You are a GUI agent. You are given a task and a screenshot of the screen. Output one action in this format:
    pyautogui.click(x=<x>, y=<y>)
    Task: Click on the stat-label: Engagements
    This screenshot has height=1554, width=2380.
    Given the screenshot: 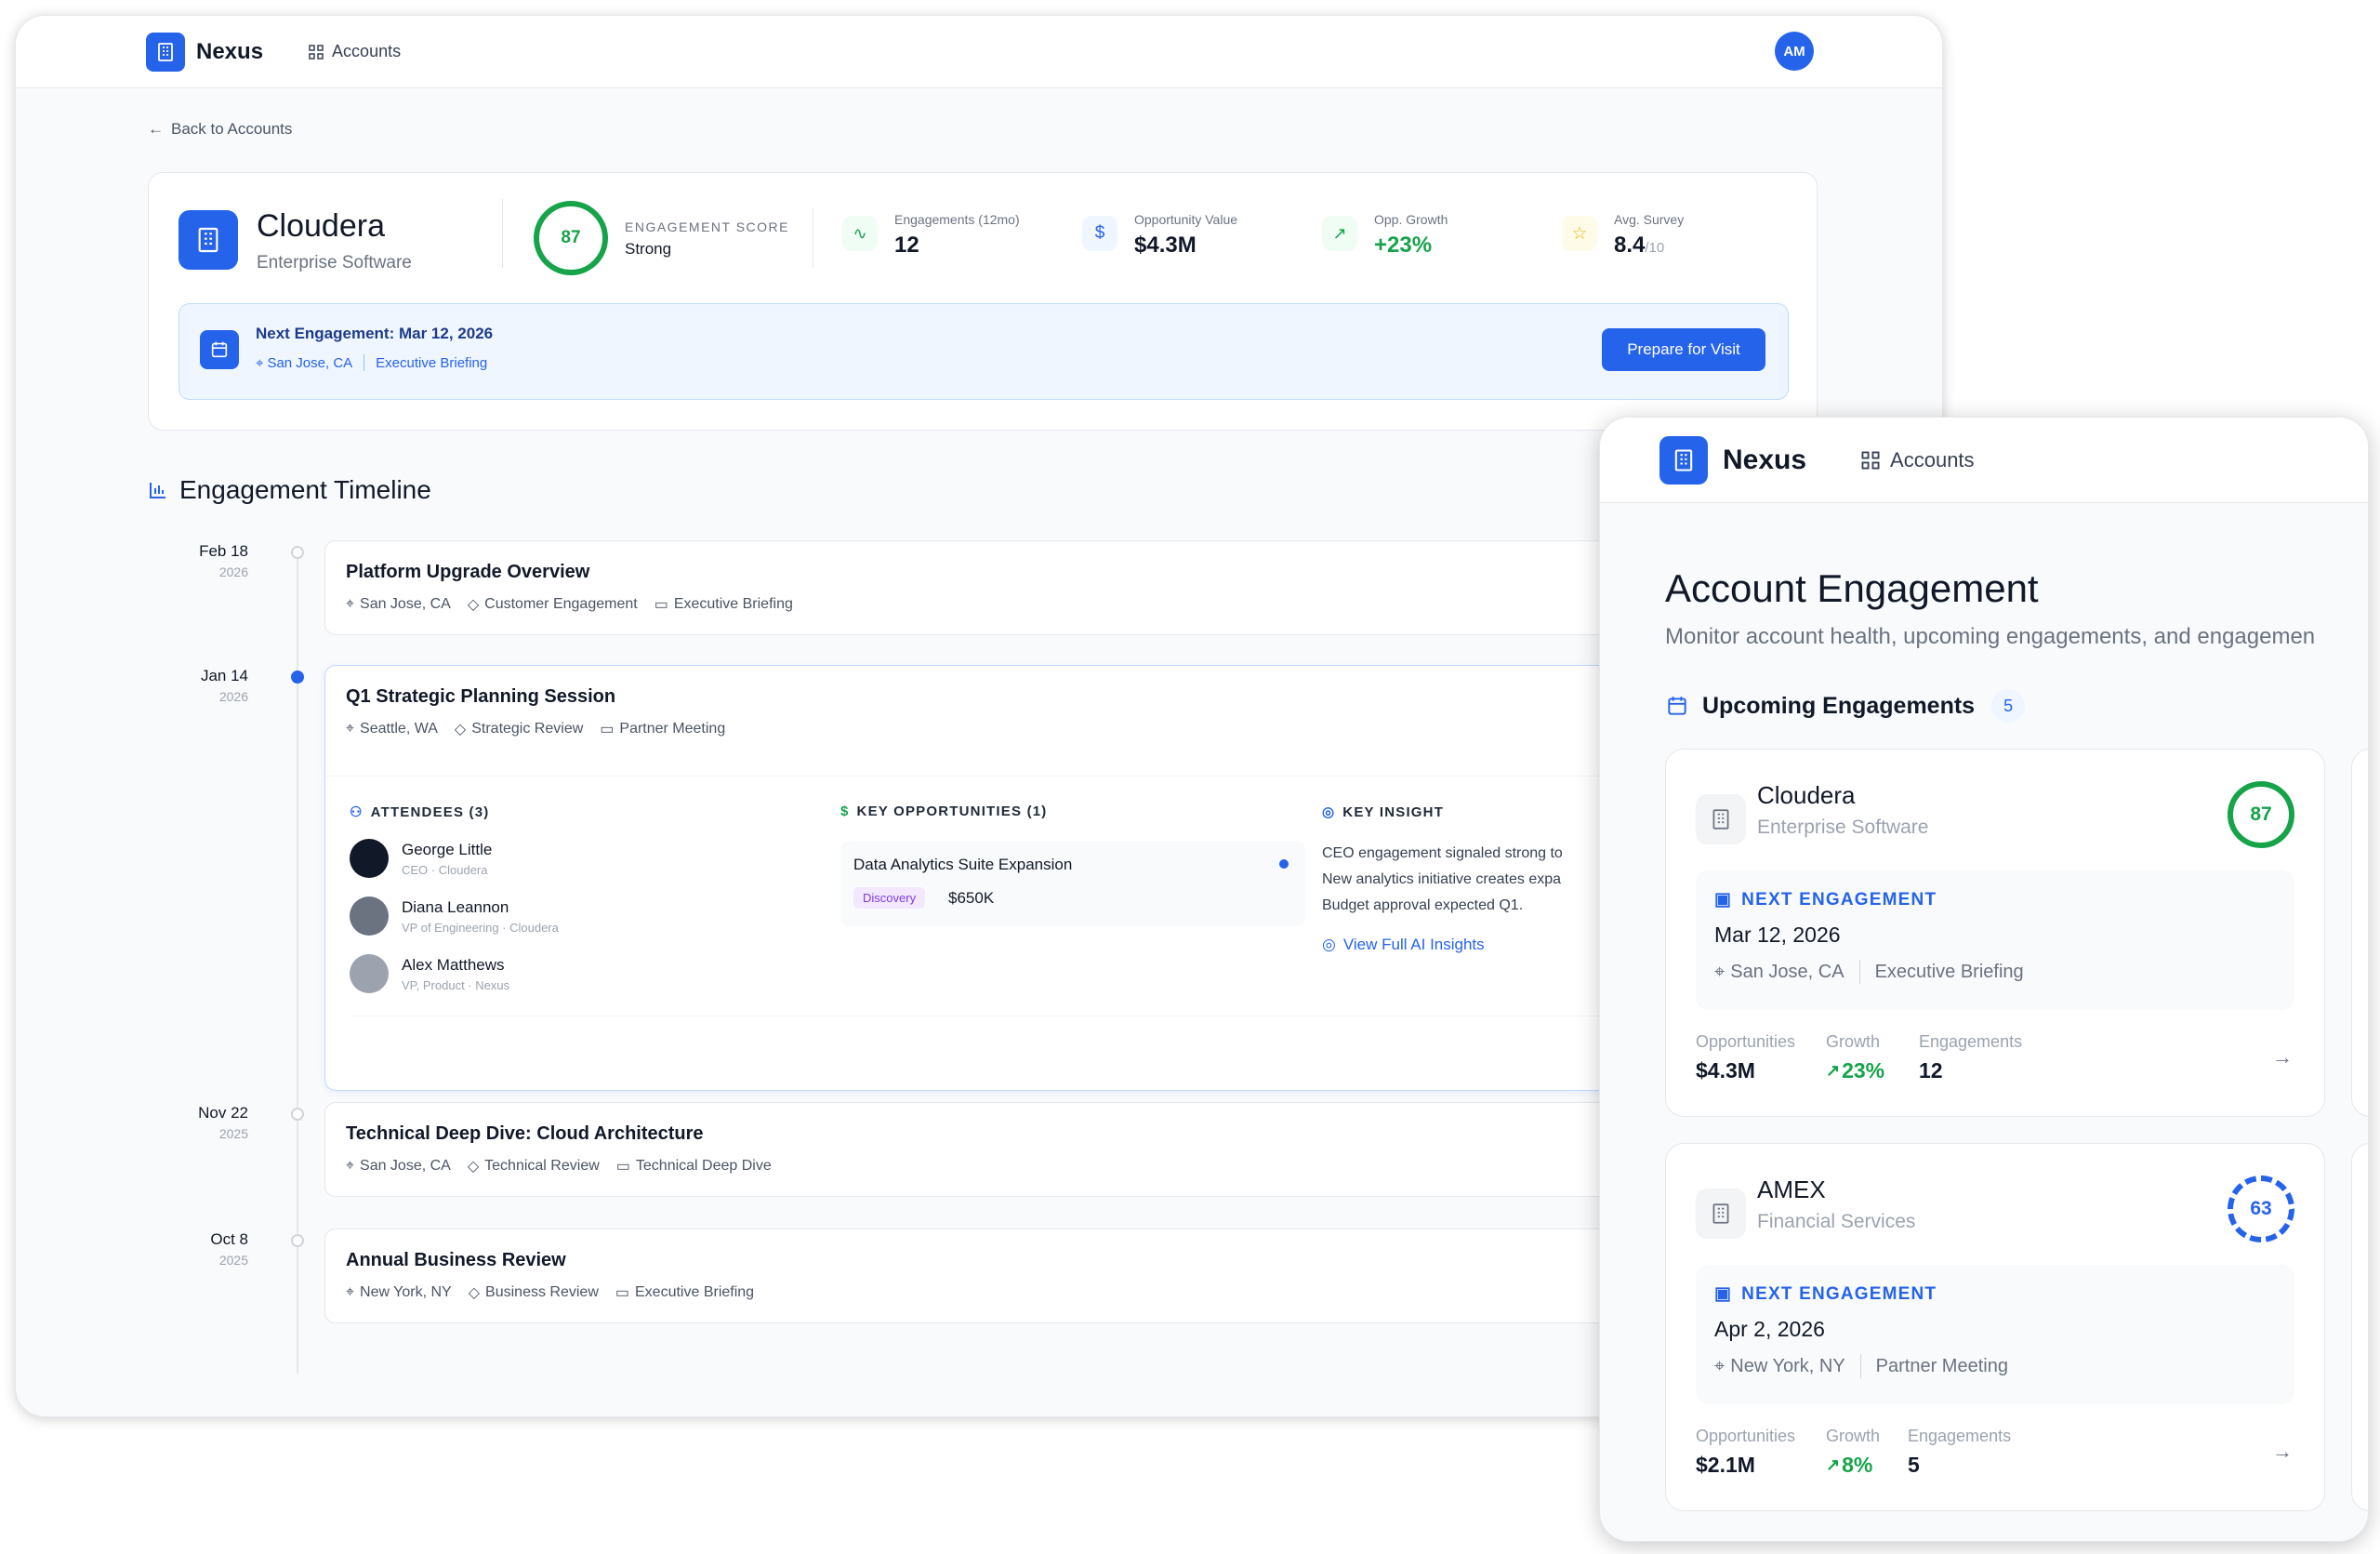 What is the action you would take?
    pyautogui.click(x=1971, y=1041)
    